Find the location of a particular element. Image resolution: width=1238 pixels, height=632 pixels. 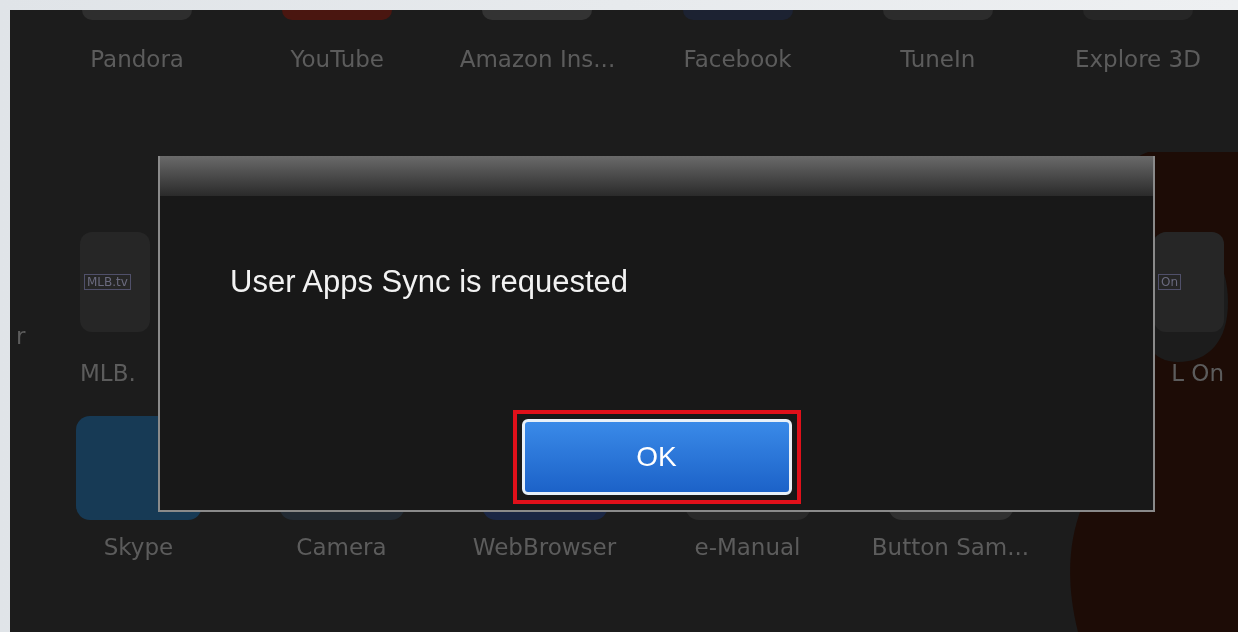

app-tile-icon: MLB.tv is located at coordinates (115, 282).